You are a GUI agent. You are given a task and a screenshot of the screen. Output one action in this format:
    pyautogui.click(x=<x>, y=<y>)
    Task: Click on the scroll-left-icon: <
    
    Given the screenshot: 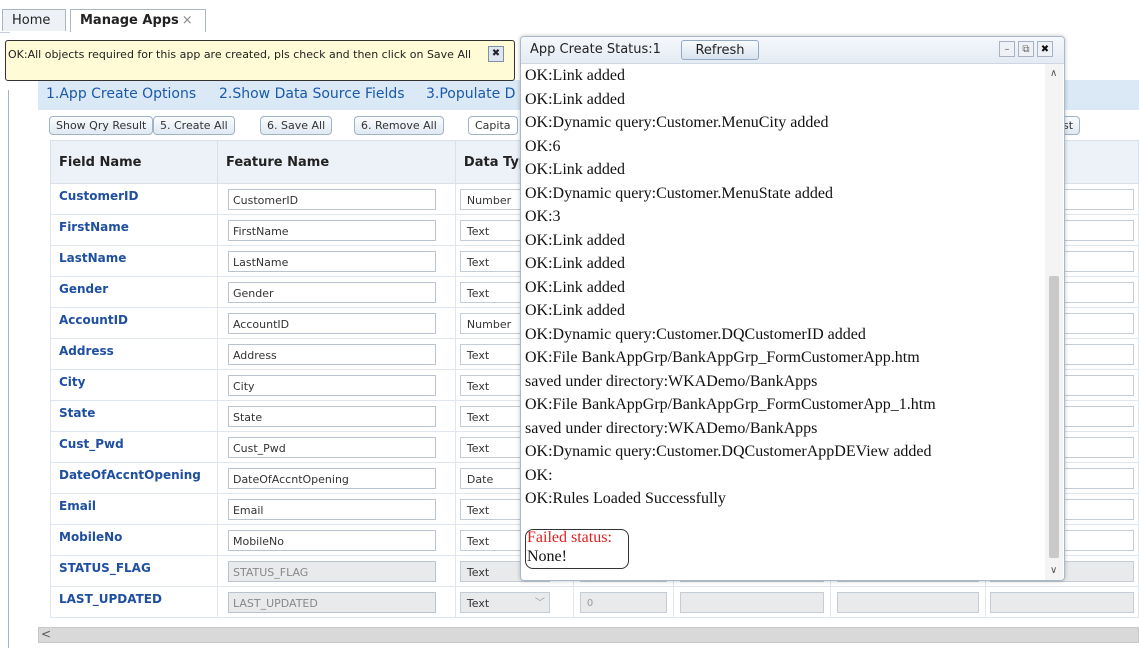 What is the action you would take?
    pyautogui.click(x=46, y=634)
    